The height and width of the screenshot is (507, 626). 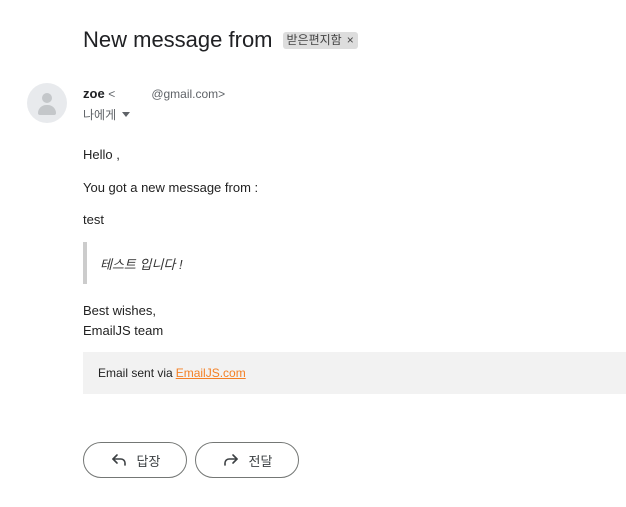 I want to click on sender-email: < @gmail.com>, so click(x=166, y=94).